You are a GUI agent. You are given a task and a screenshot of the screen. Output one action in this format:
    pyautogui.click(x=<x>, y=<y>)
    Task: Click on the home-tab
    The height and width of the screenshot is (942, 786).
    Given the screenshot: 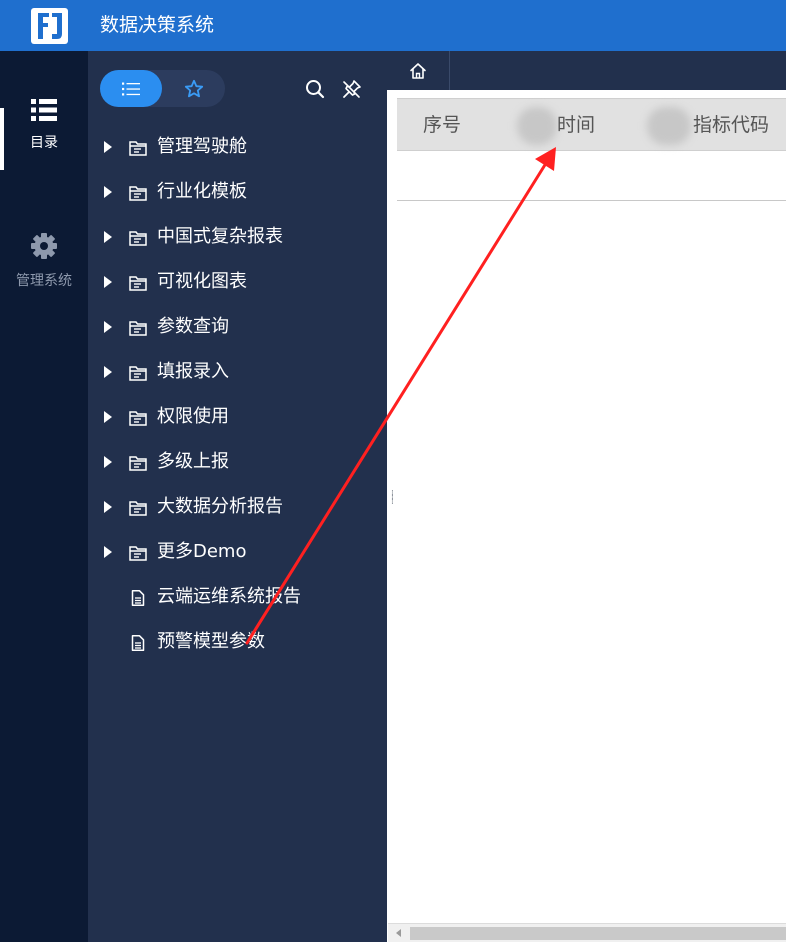 What is the action you would take?
    pyautogui.click(x=418, y=70)
    